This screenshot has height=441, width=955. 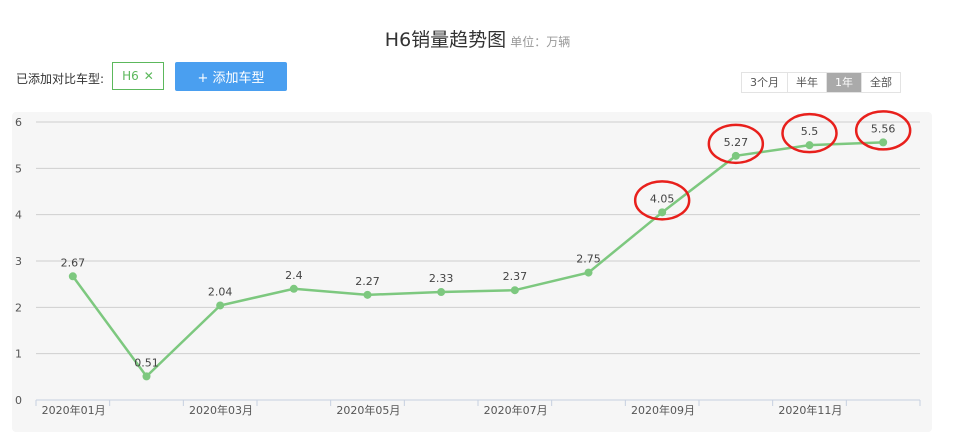 What do you see at coordinates (515, 276) in the screenshot?
I see `data-label: 2.37` at bounding box center [515, 276].